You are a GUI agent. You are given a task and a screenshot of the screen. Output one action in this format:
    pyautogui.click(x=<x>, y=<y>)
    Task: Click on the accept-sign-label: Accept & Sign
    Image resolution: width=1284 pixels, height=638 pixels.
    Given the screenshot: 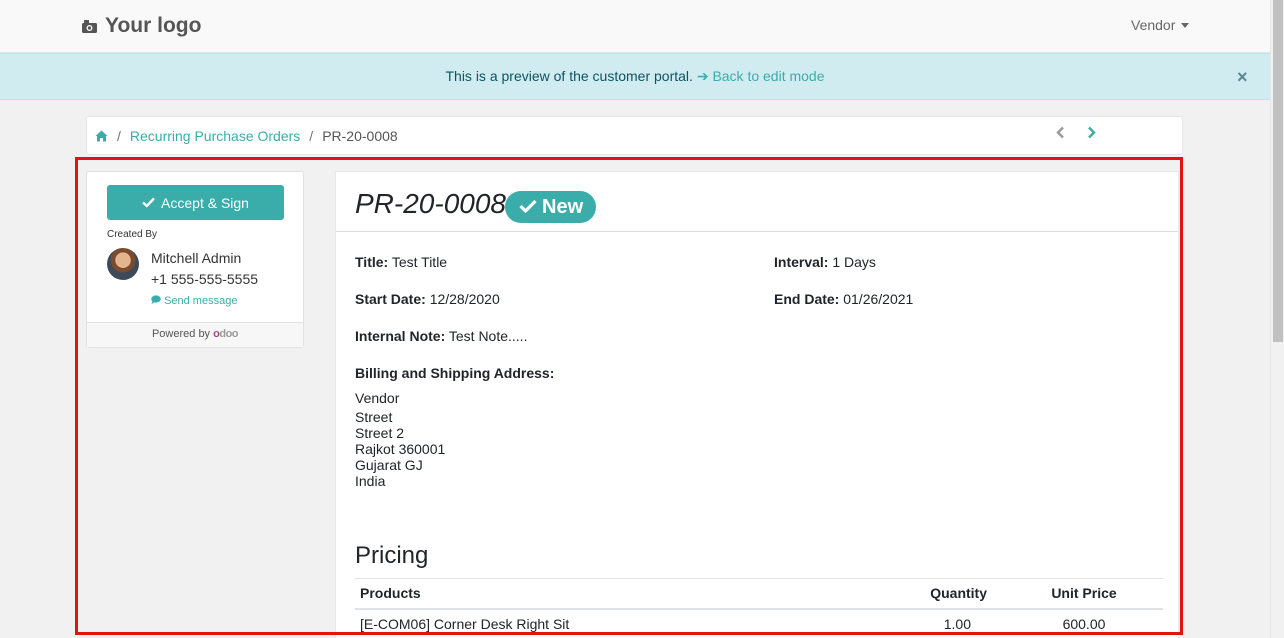 What is the action you would take?
    pyautogui.click(x=205, y=202)
    